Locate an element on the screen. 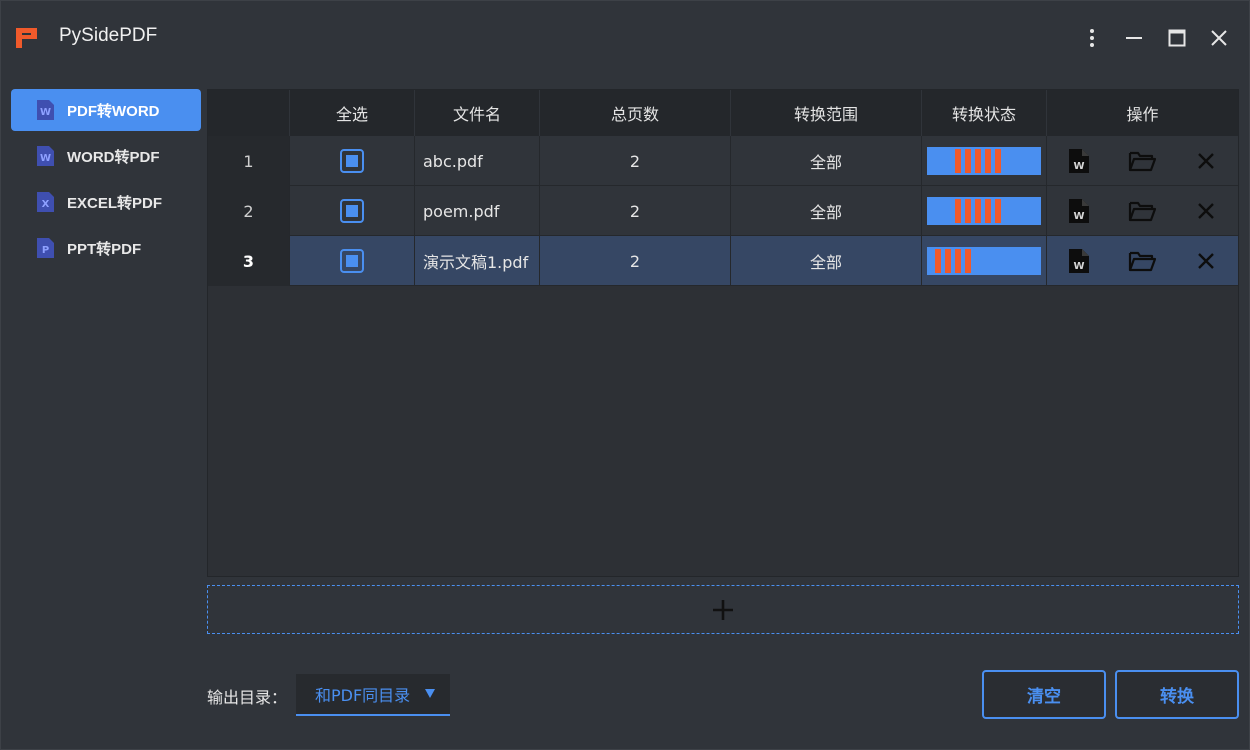  svg-text: P is located at coordinates (45, 250).